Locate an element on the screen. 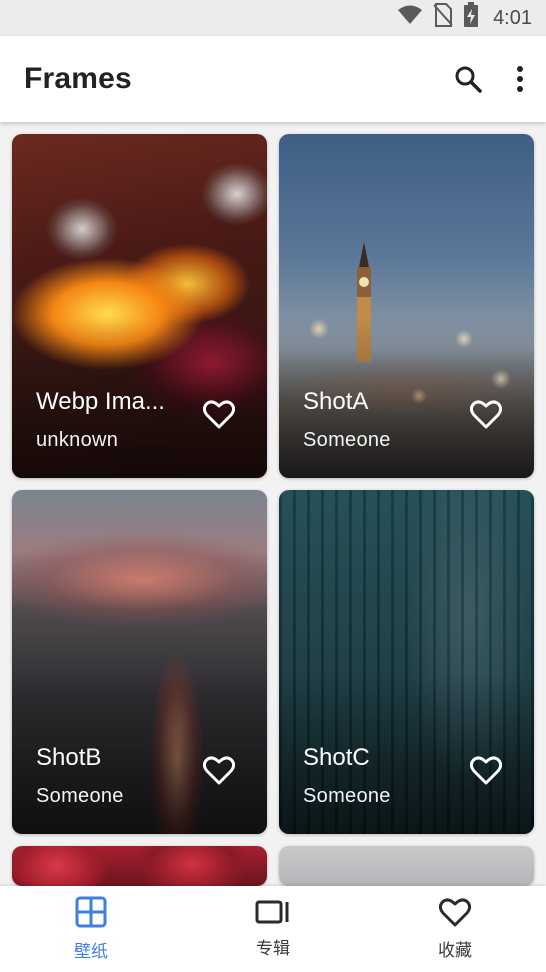 The image size is (546, 972). no-sim-icon is located at coordinates (443, 18).